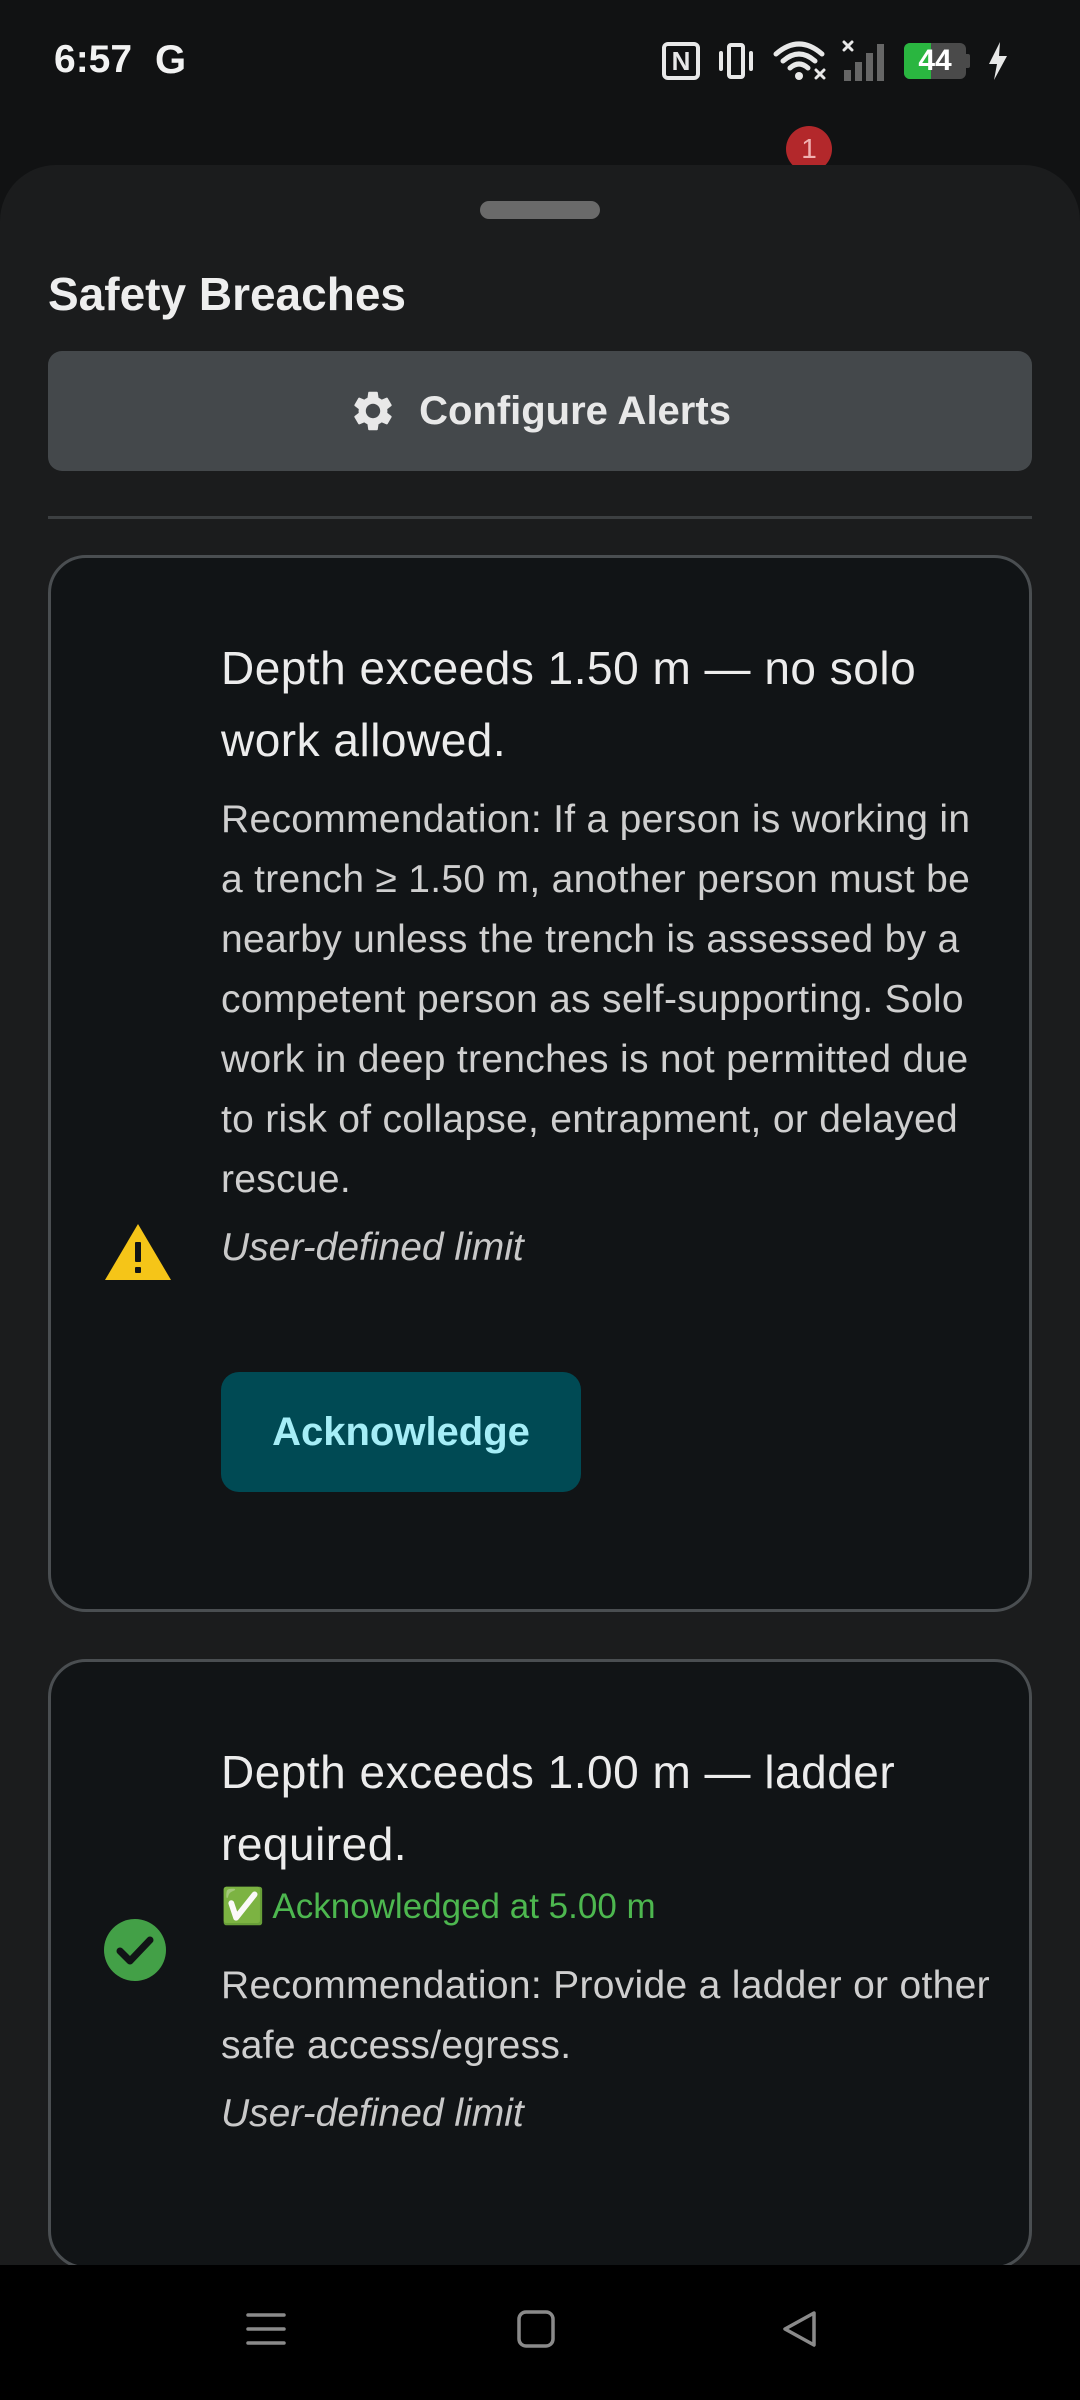  I want to click on home-icon, so click(536, 2329).